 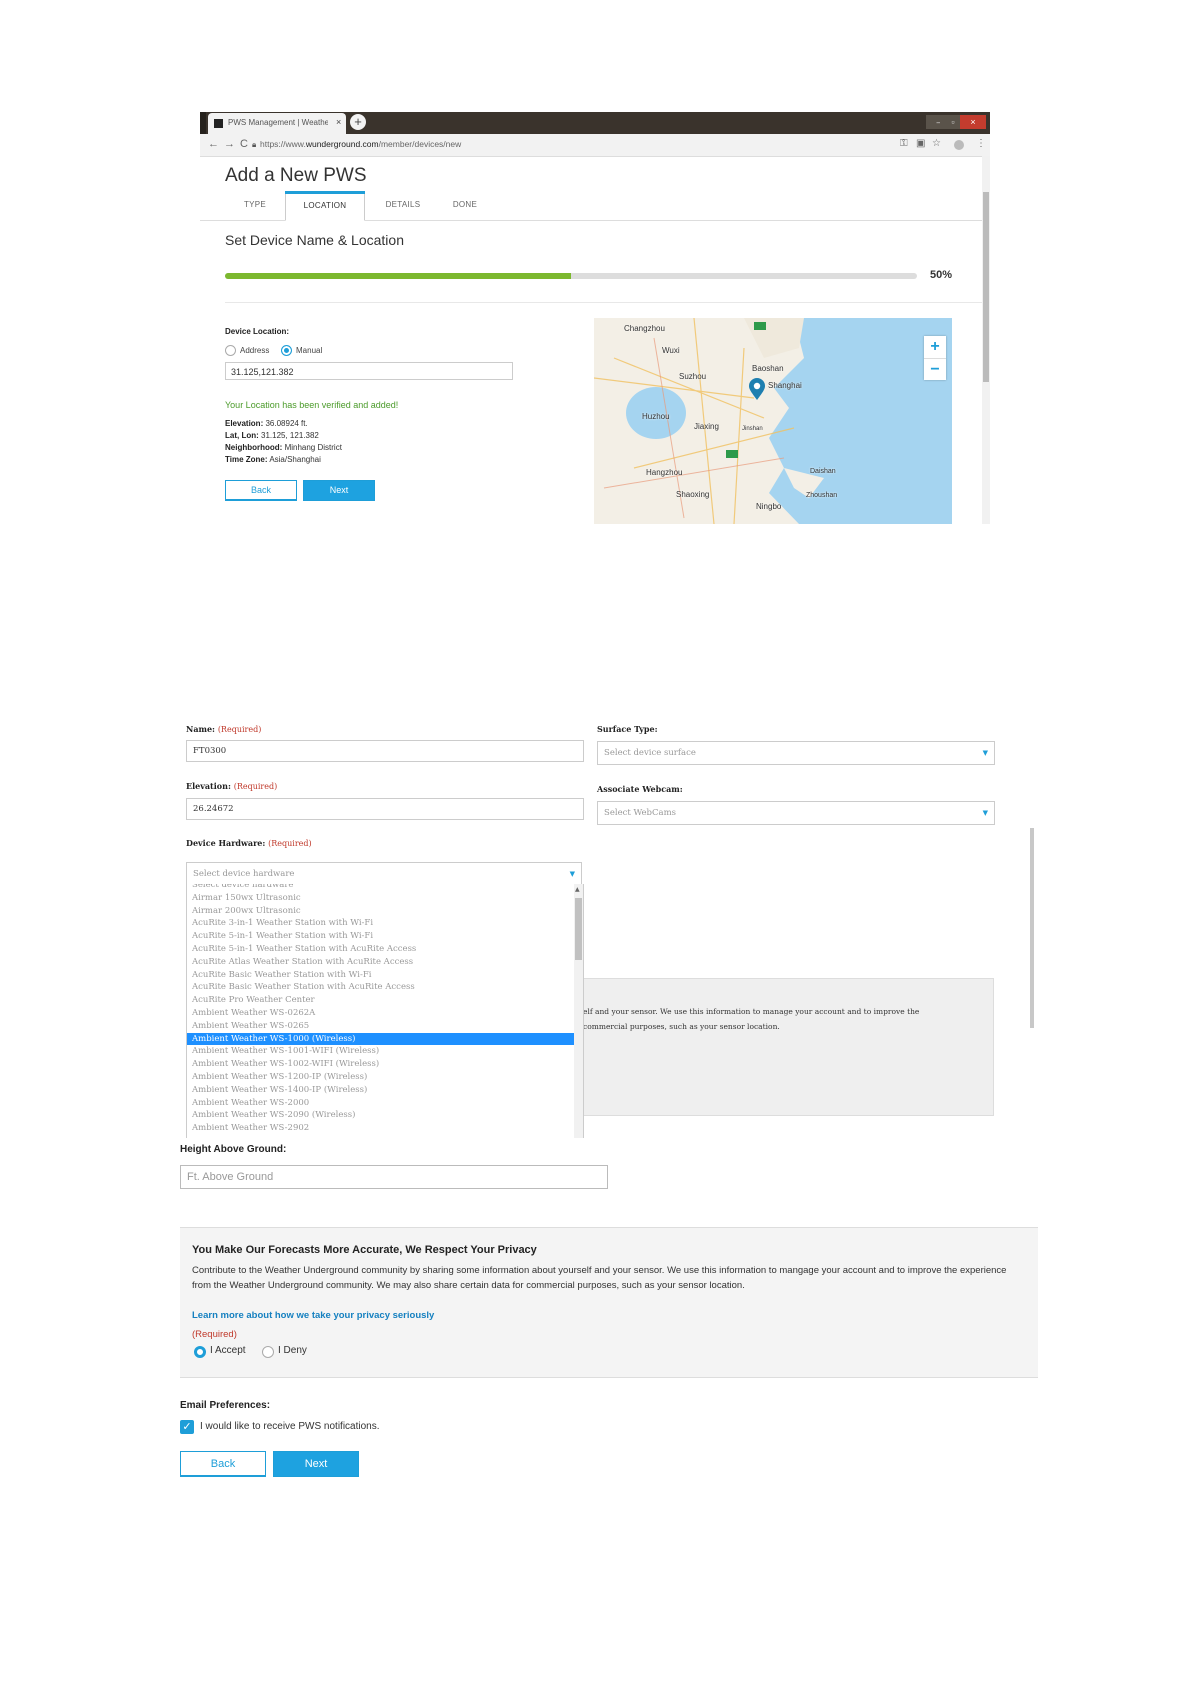 I want to click on key-icon: ⚿, so click(x=904, y=143).